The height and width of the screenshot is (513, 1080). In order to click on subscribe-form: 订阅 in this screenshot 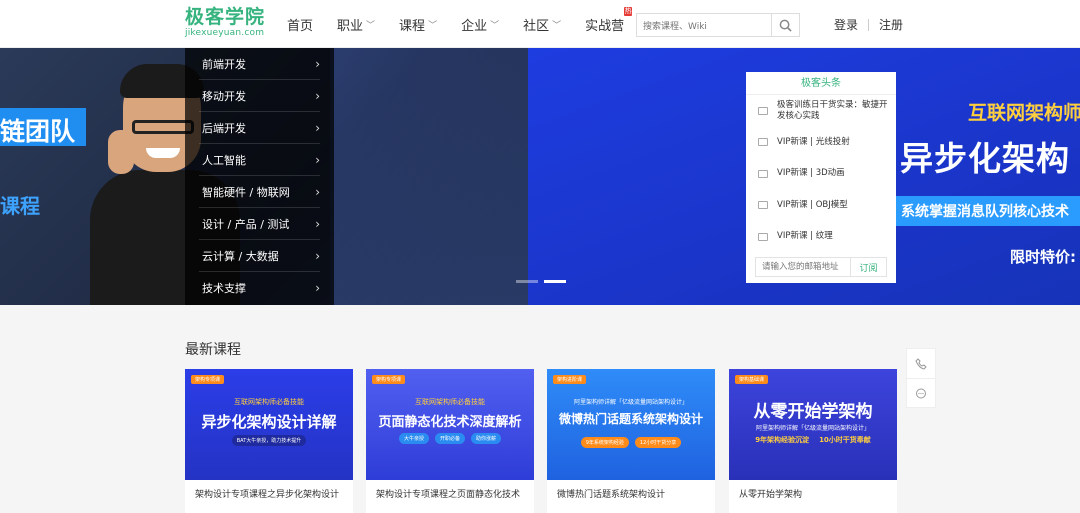, I will do `click(821, 267)`.